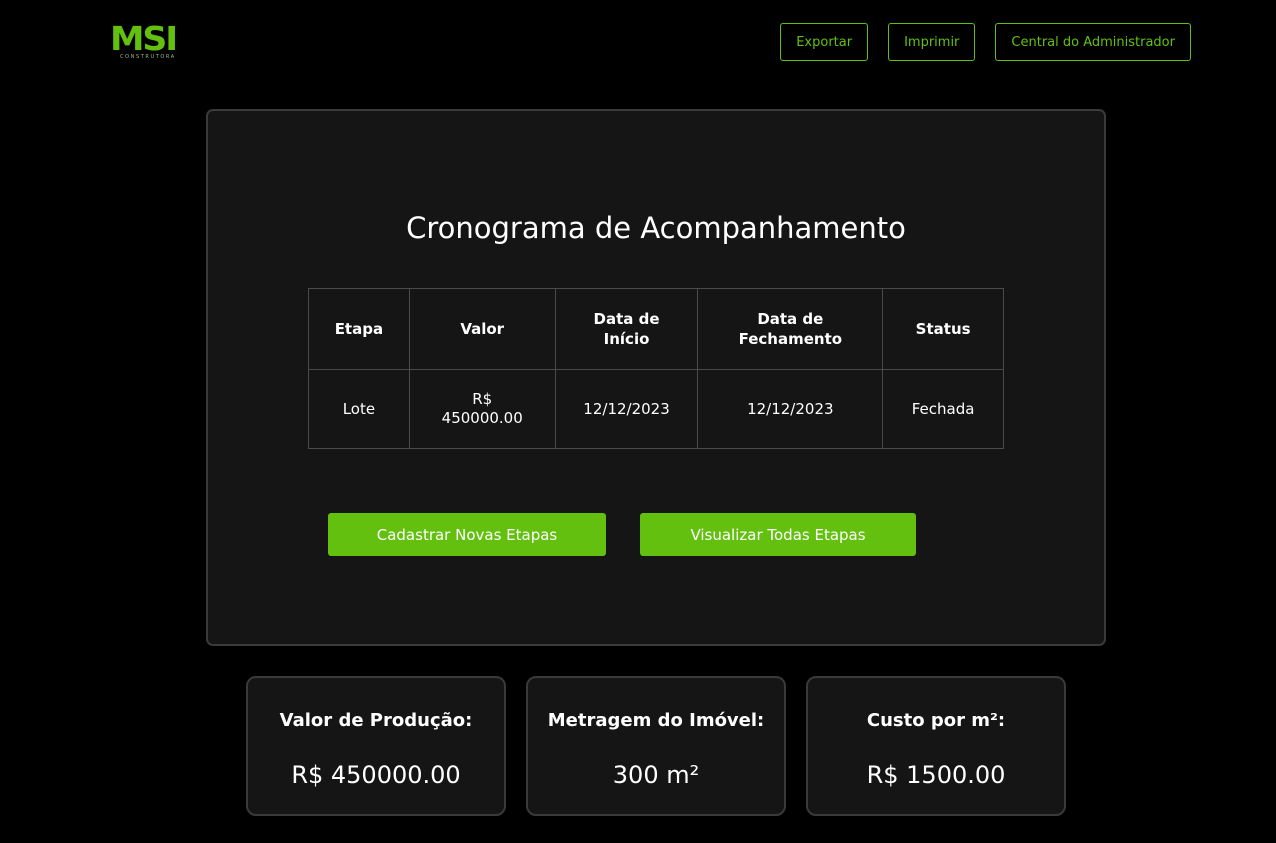 The image size is (1276, 843). Describe the element at coordinates (936, 746) in the screenshot. I see `cost-per-m2-card: Custo por m²: R$ 1500.00` at that location.